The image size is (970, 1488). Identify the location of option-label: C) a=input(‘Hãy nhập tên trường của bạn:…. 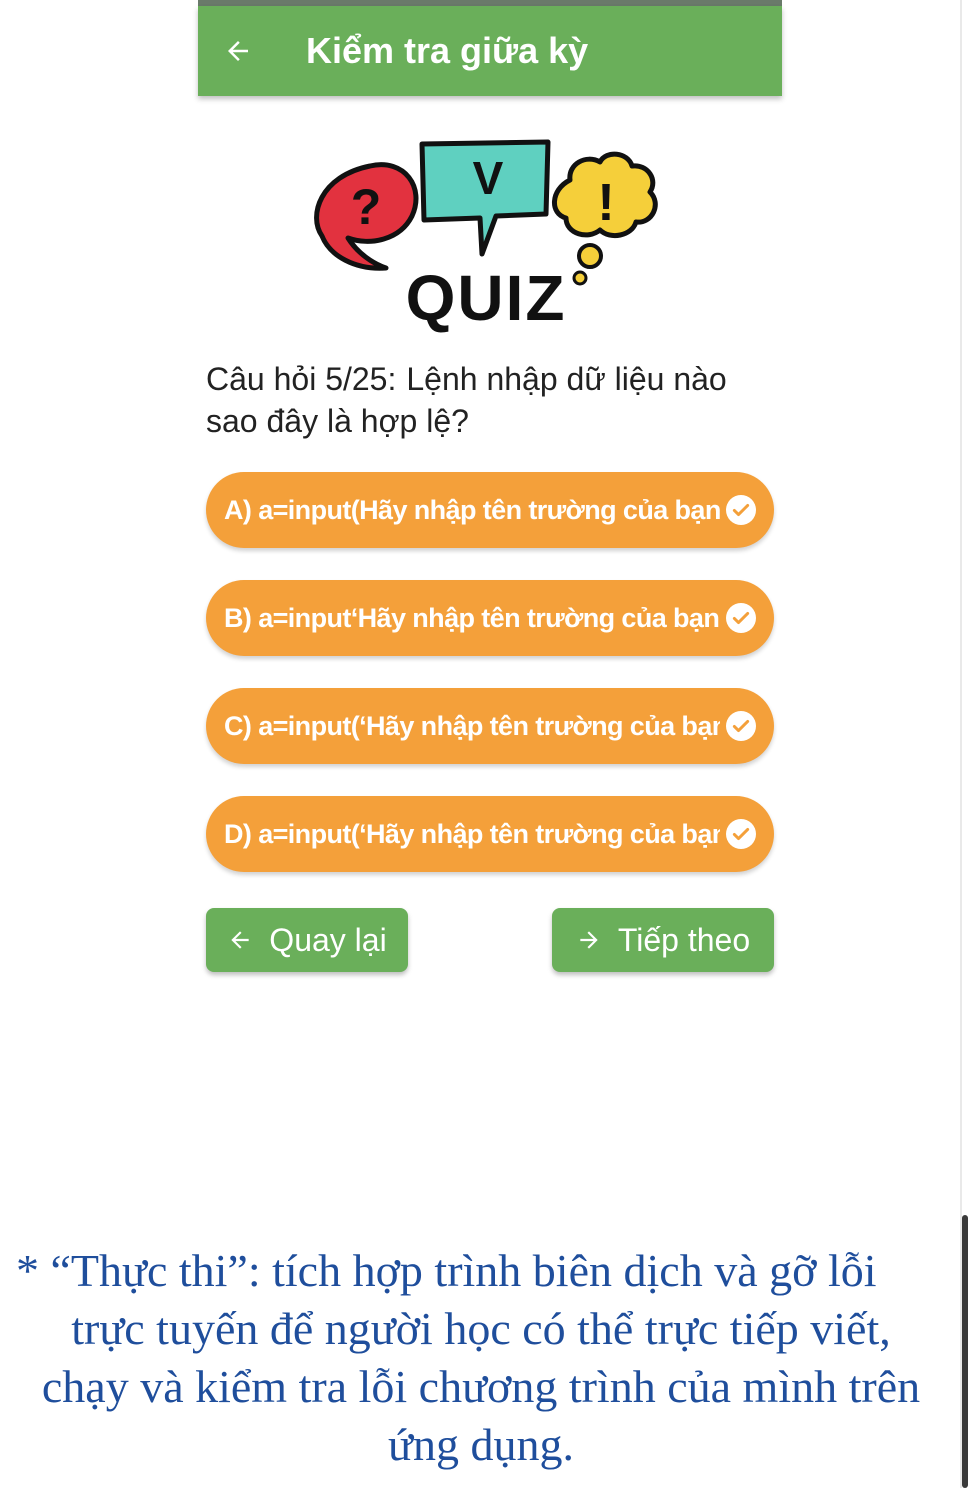
(472, 725).